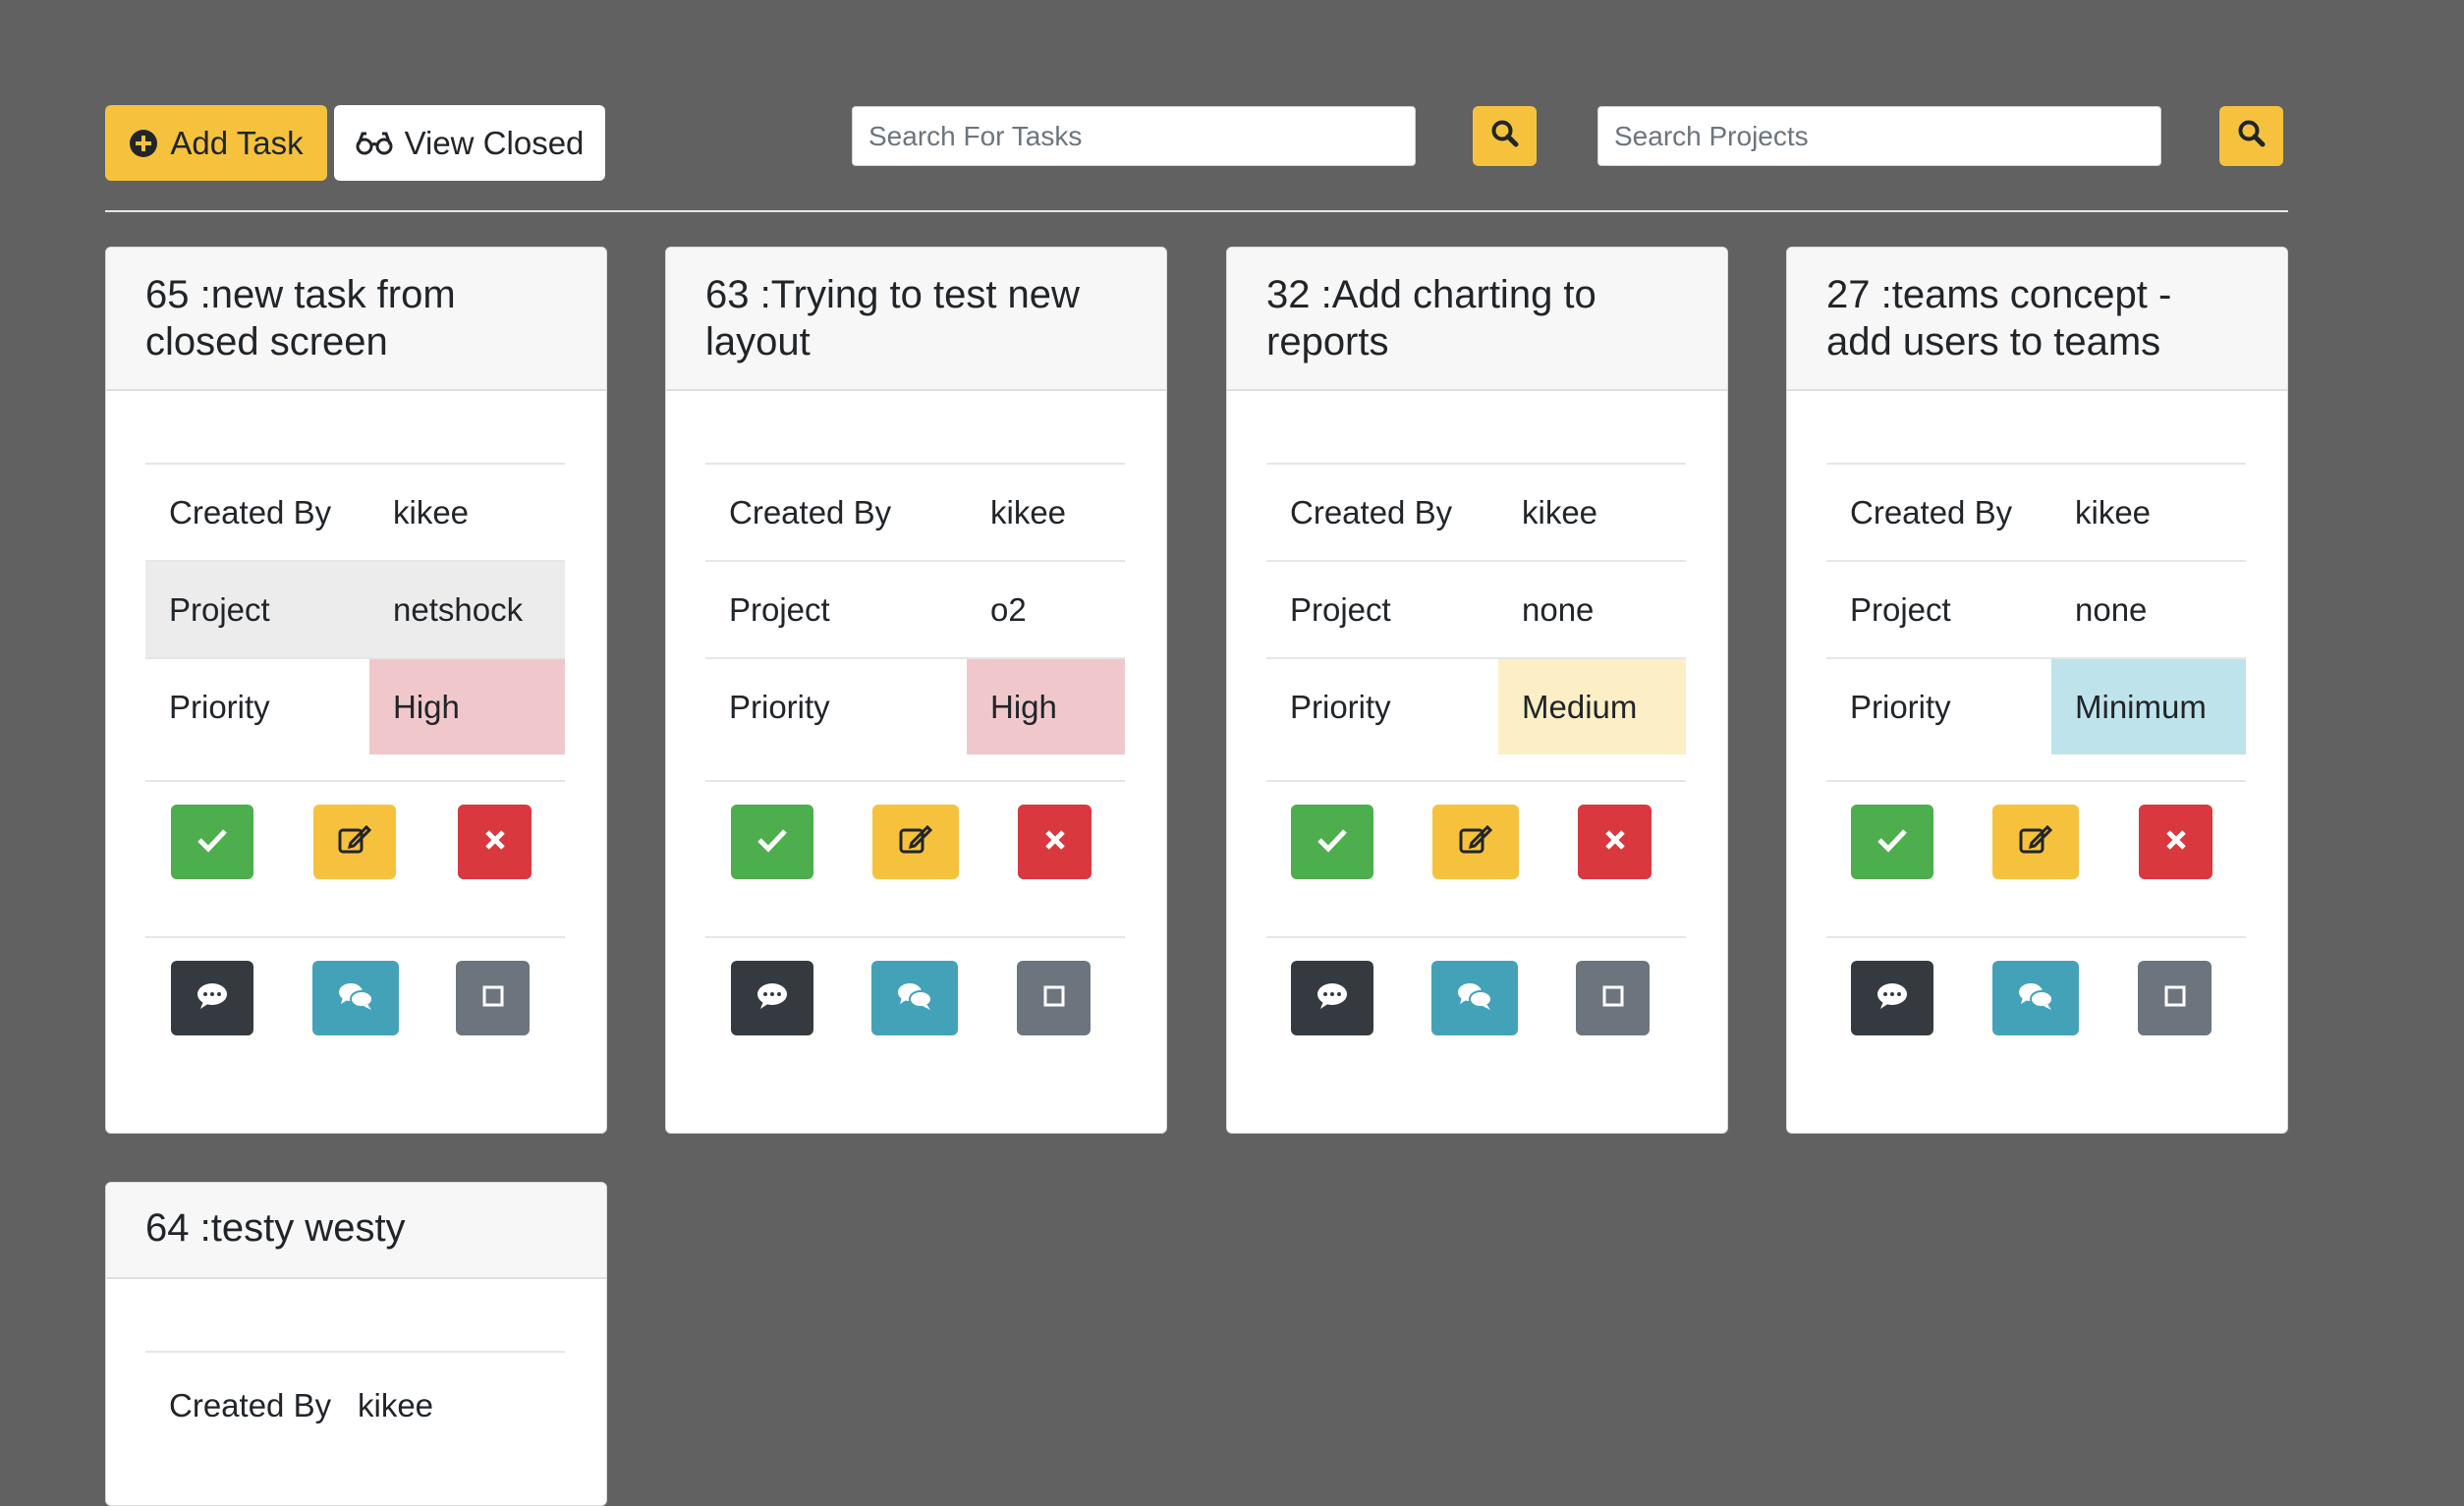 The width and height of the screenshot is (2464, 1506). I want to click on task-card: 64 :testy westy Created By kikee, so click(356, 1344).